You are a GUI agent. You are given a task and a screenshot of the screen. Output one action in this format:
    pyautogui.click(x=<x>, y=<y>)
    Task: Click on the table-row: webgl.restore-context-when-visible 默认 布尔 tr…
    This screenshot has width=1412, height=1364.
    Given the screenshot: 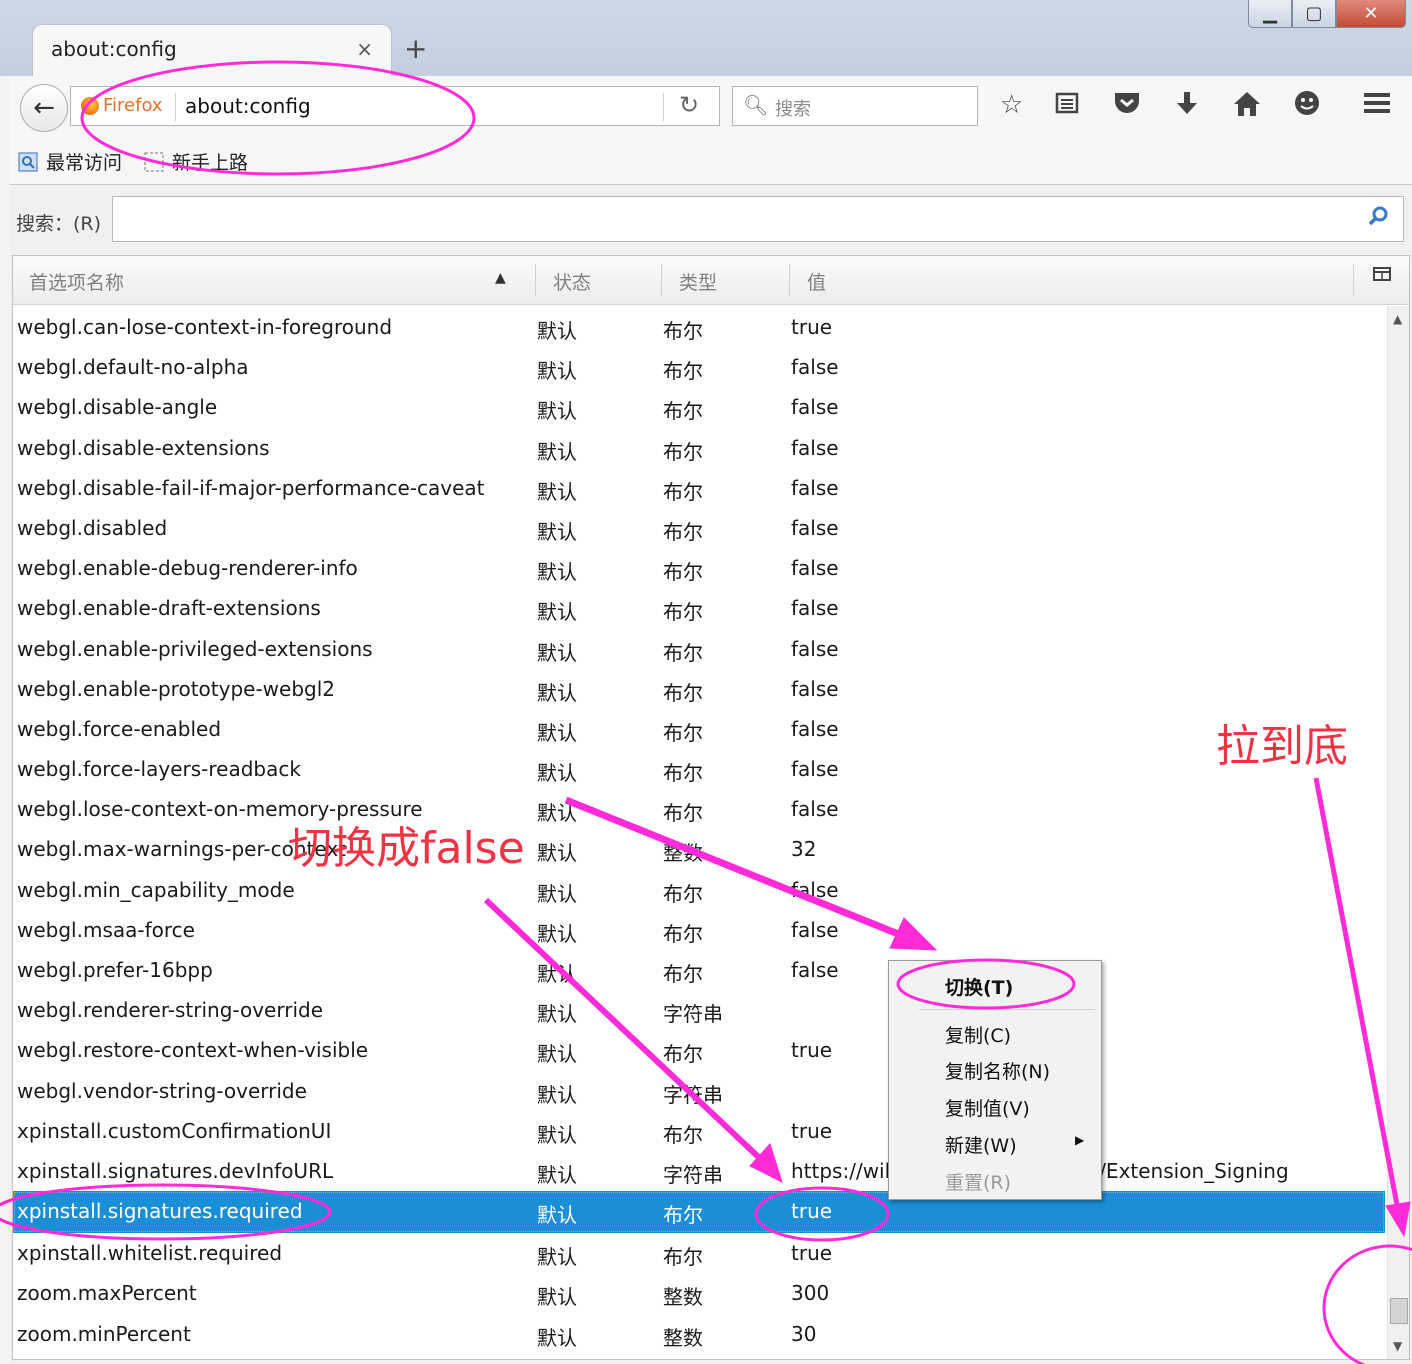 What is the action you would take?
    pyautogui.click(x=699, y=1050)
    